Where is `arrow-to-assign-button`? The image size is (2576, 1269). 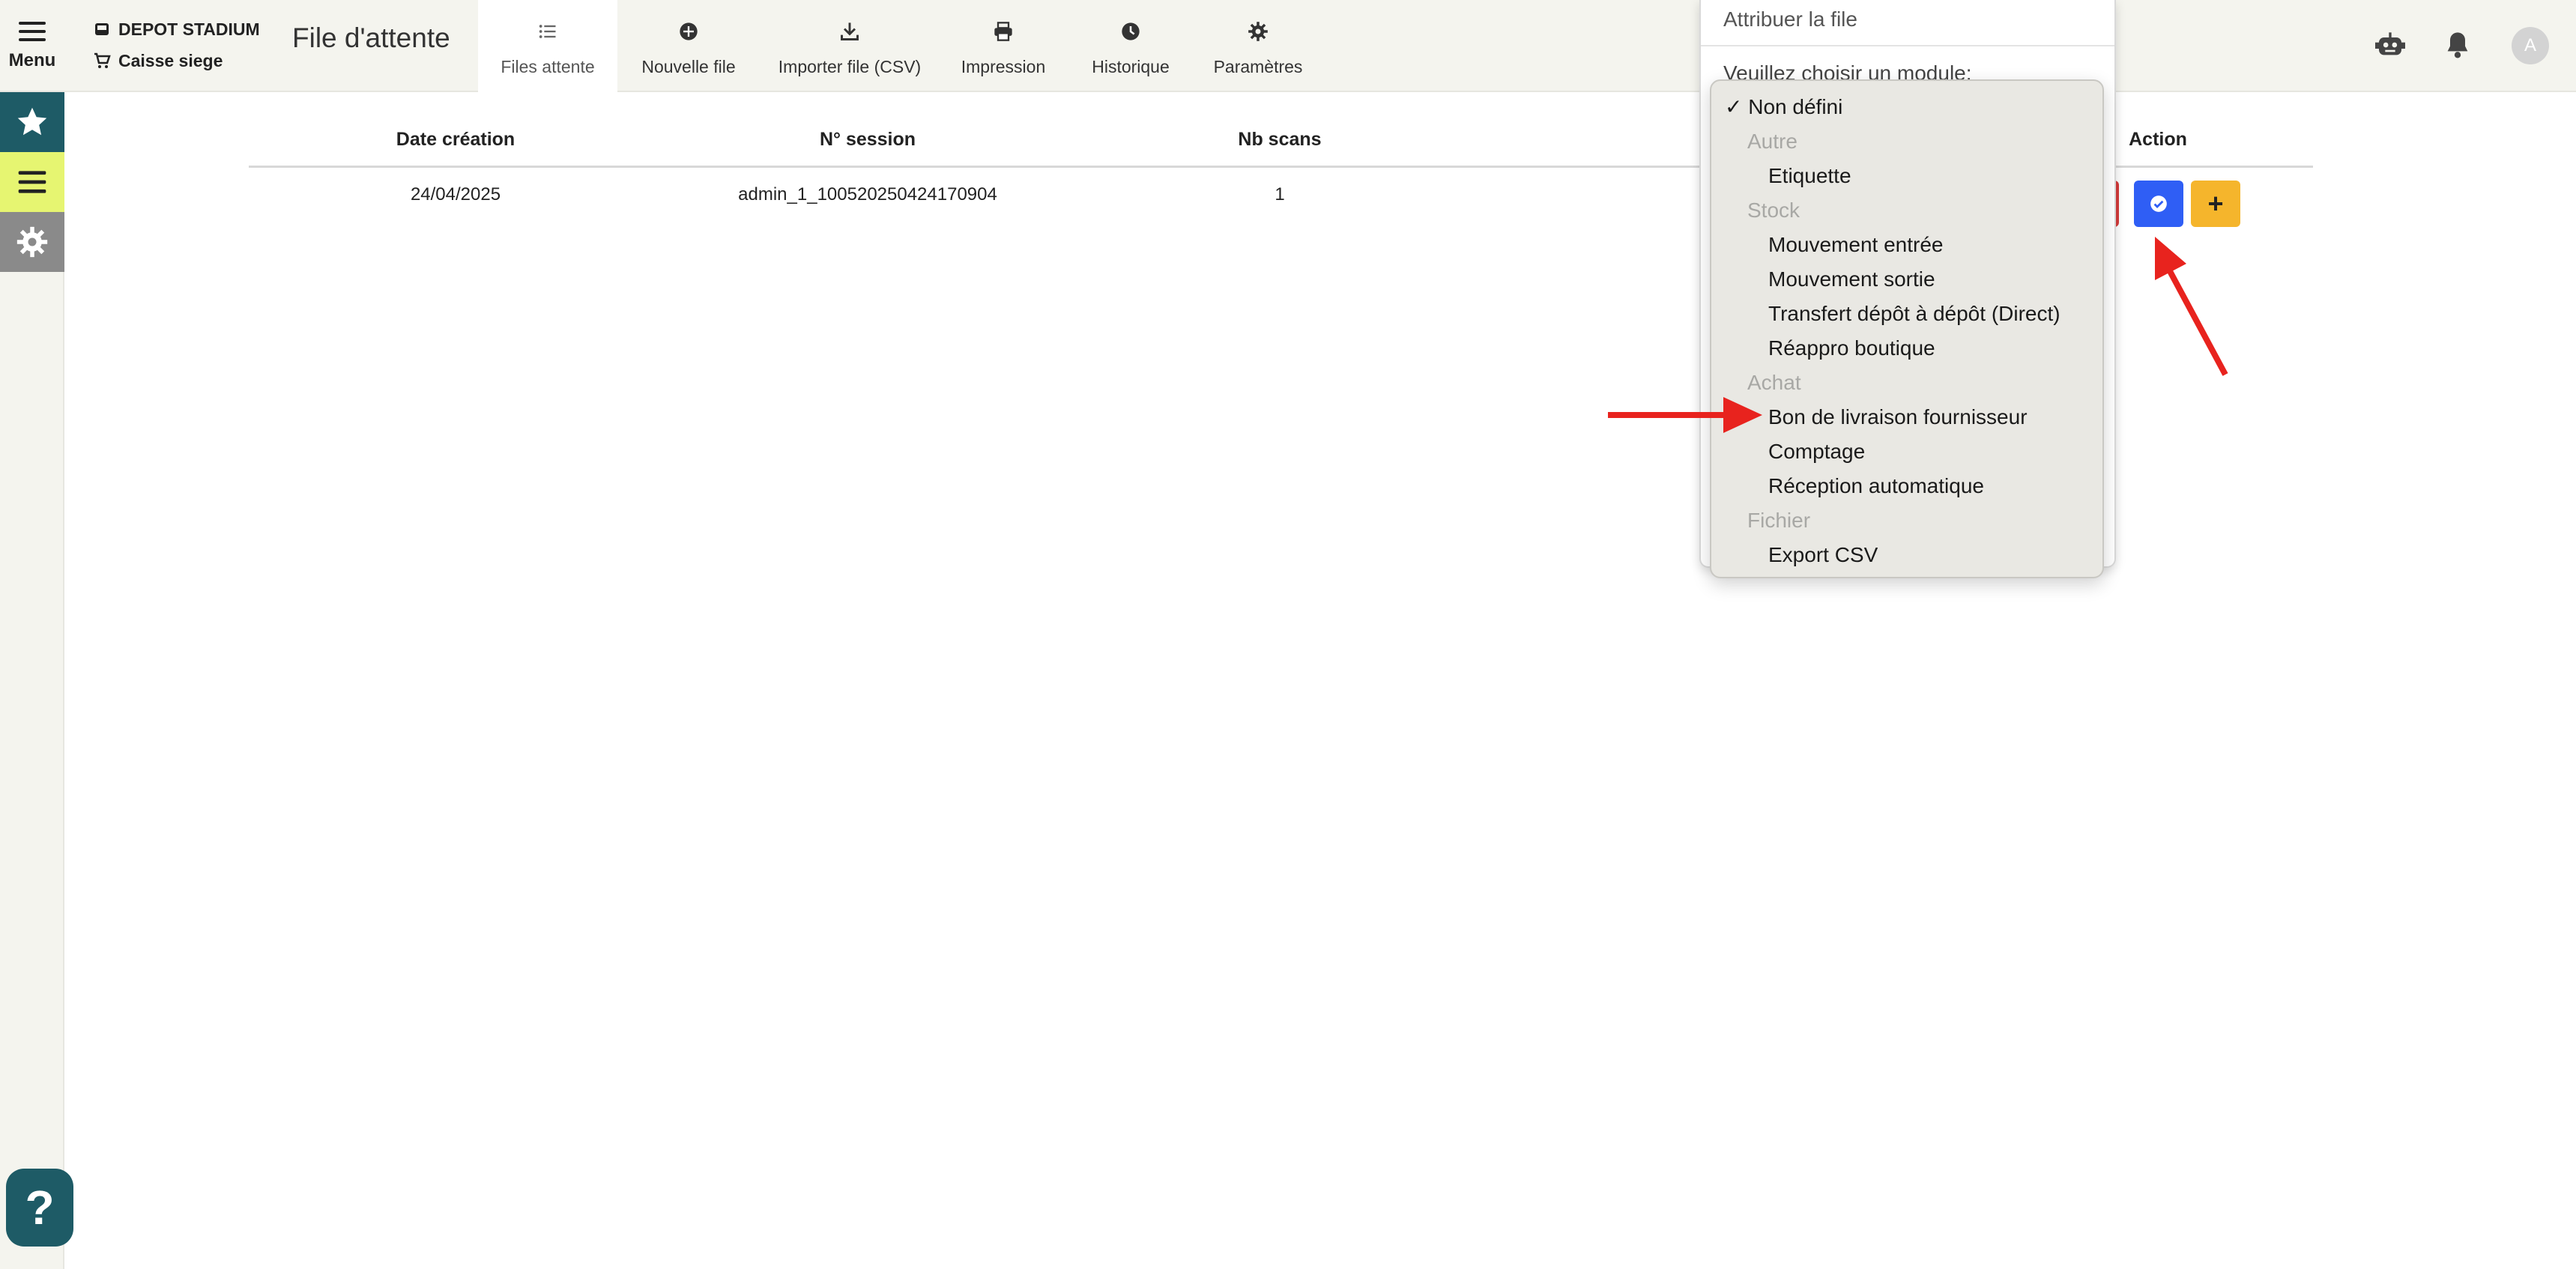
arrow-to-assign-button is located at coordinates (2191, 306).